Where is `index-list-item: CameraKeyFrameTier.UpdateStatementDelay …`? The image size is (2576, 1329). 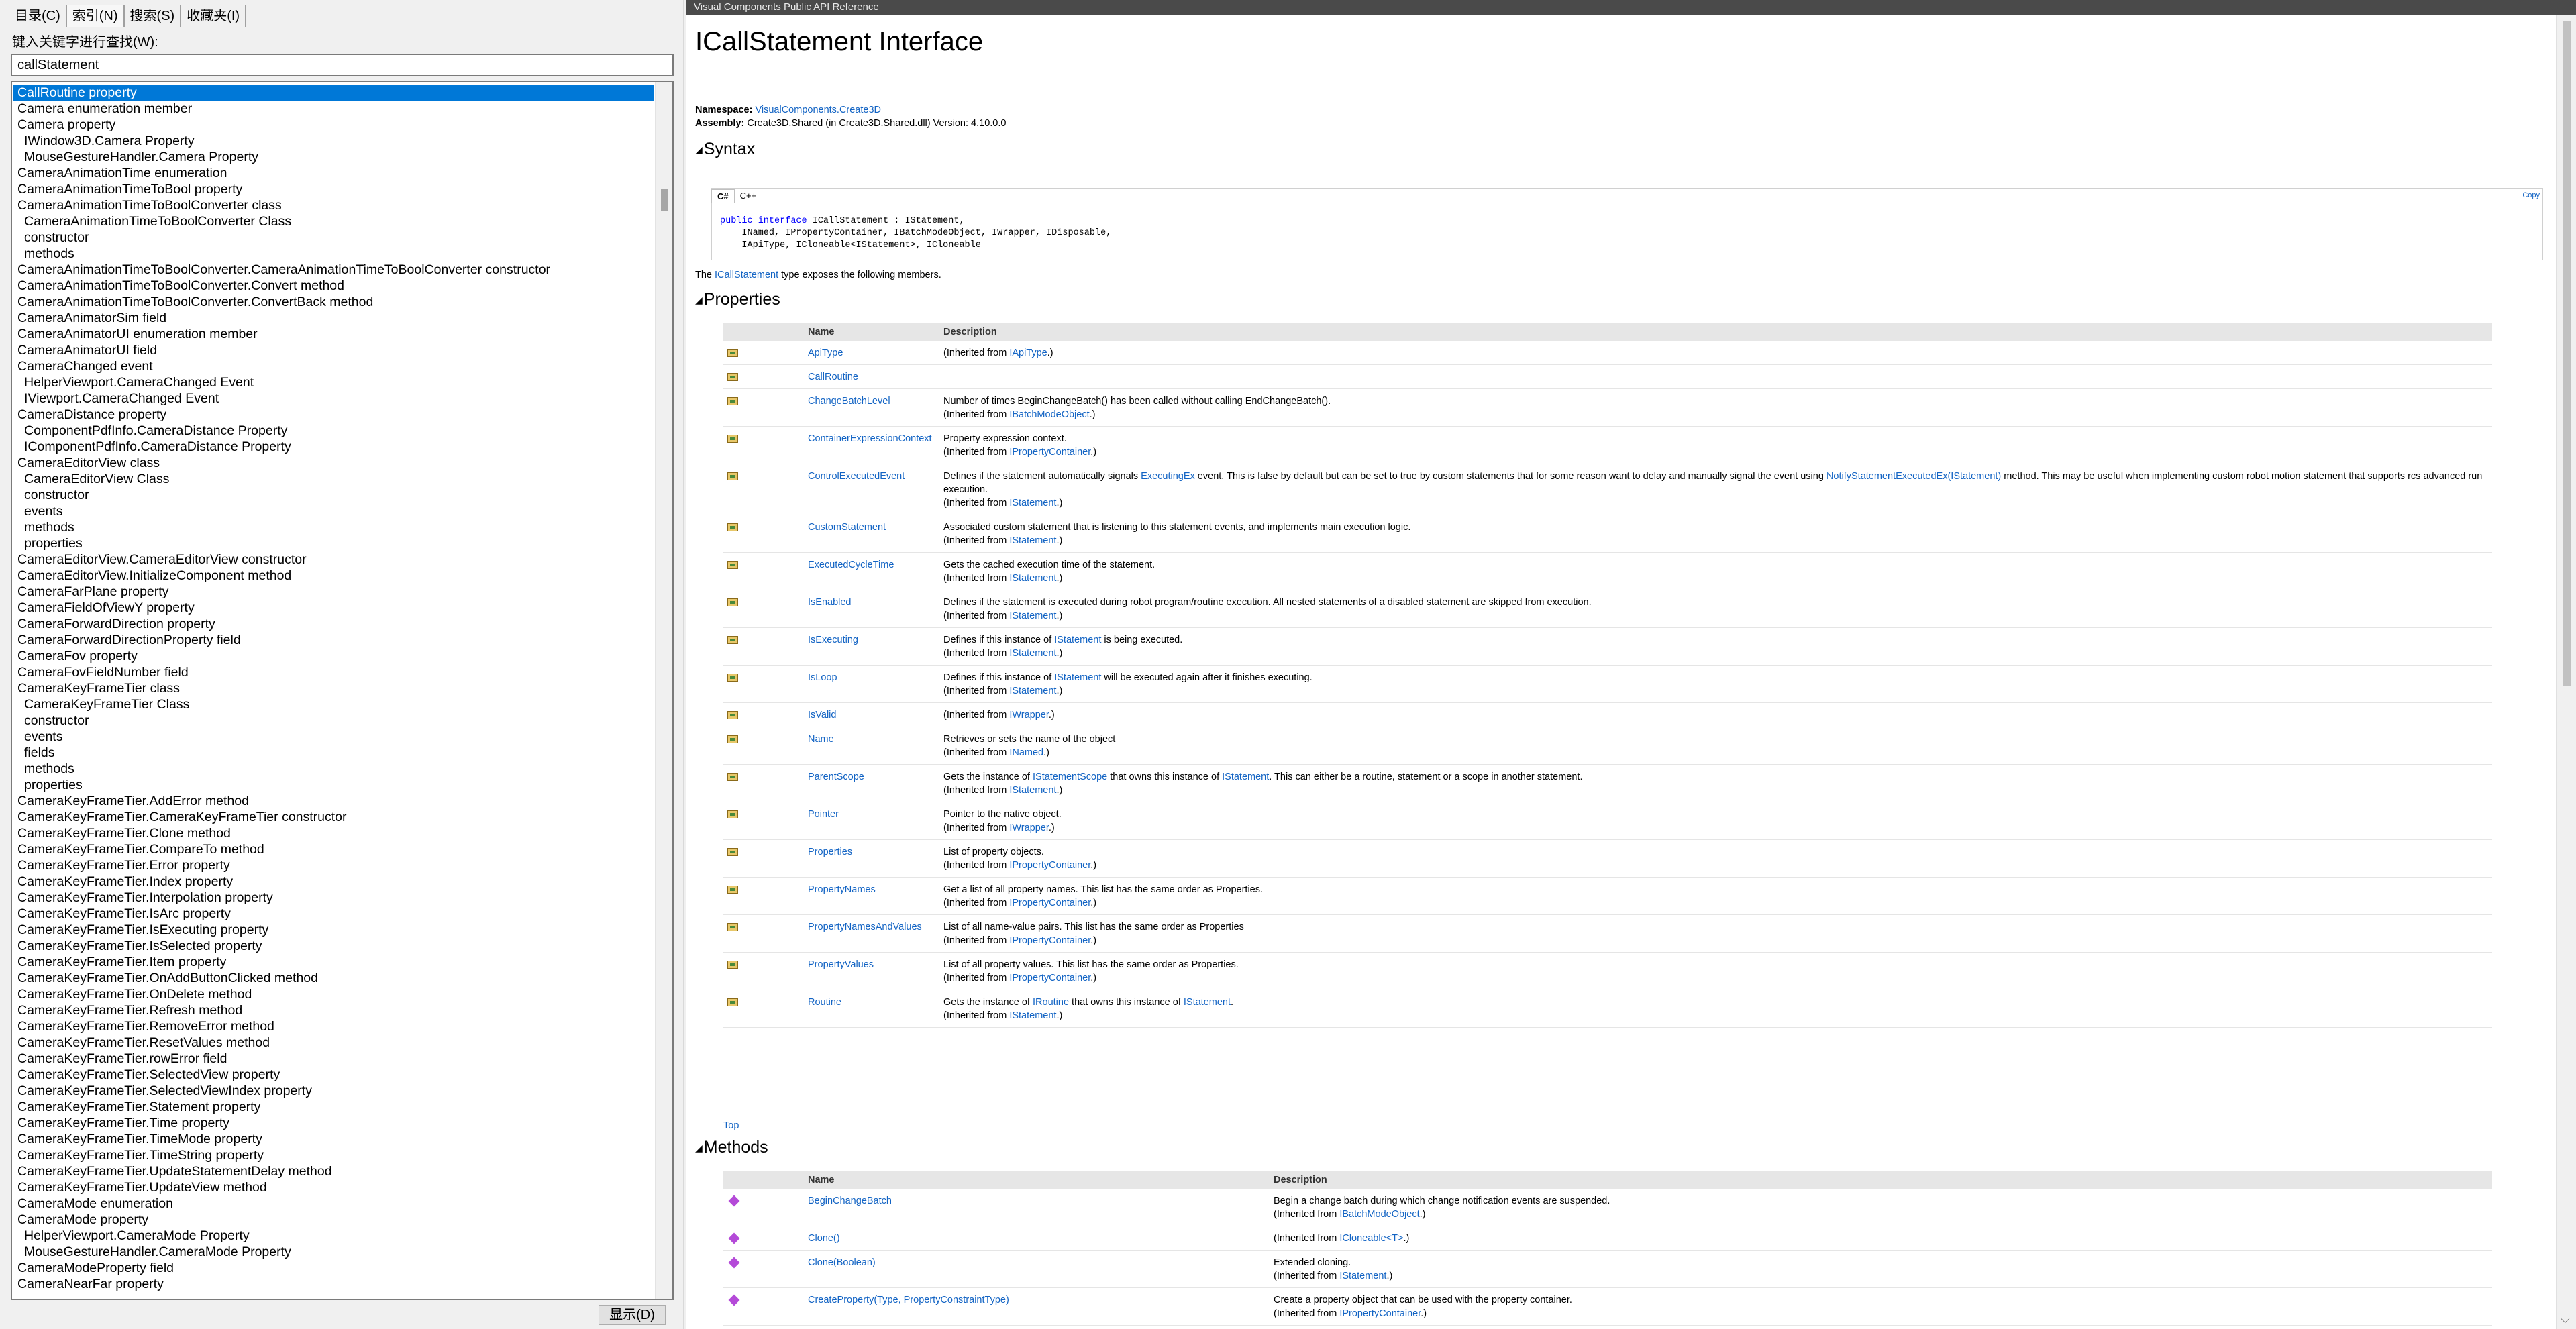 index-list-item: CameraKeyFrameTier.UpdateStatementDelay … is located at coordinates (333, 1171).